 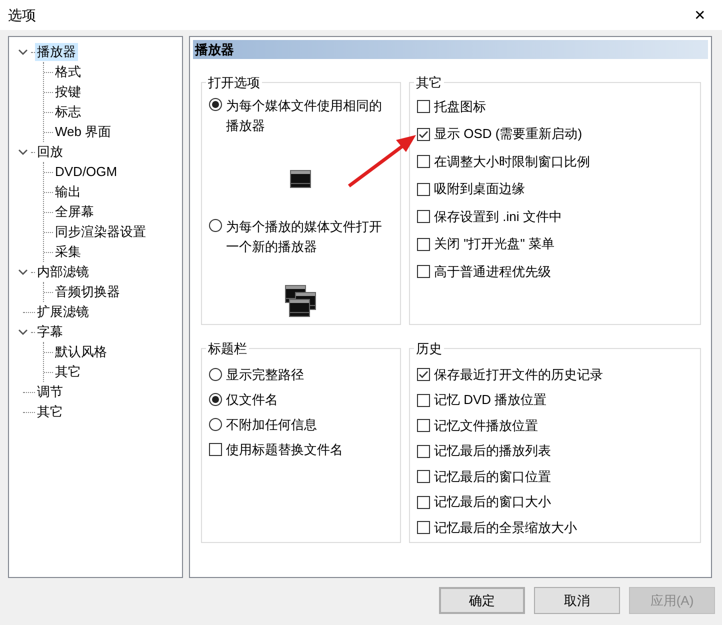 What do you see at coordinates (50, 152) in the screenshot?
I see `tree-item: 回放` at bounding box center [50, 152].